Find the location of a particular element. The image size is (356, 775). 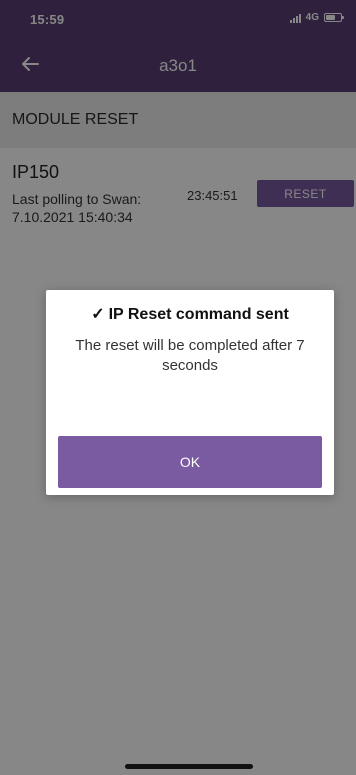

home-indicator is located at coordinates (189, 766).